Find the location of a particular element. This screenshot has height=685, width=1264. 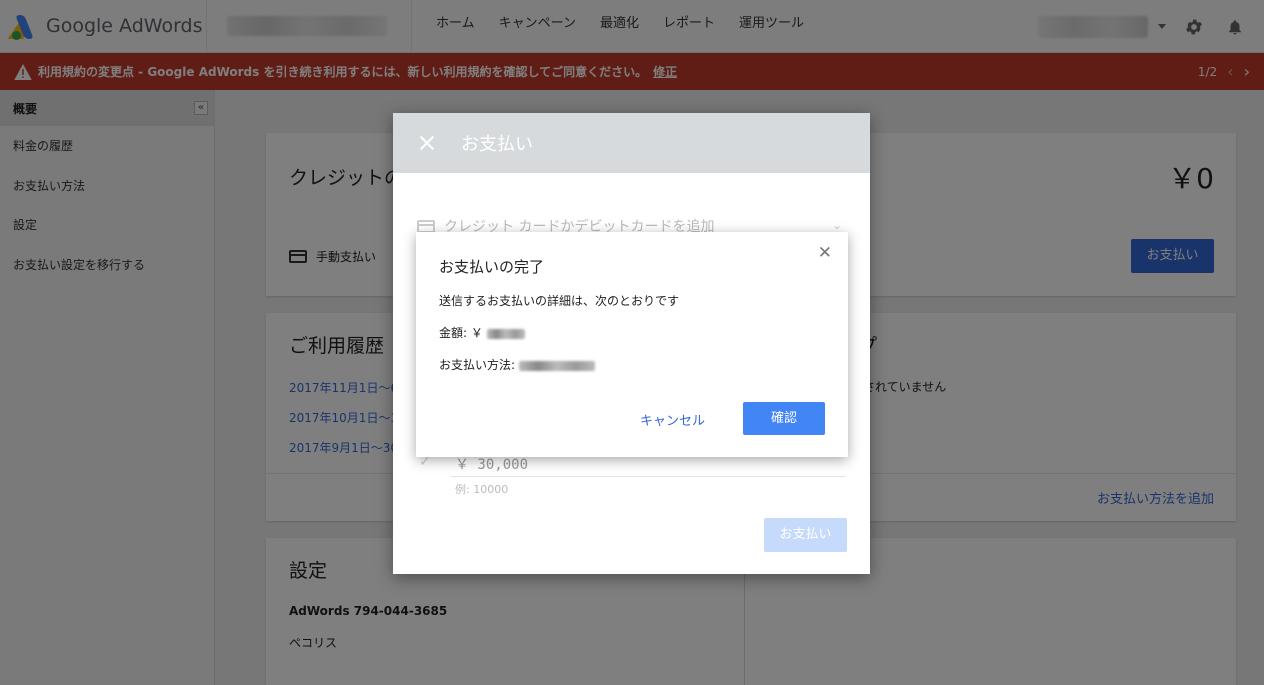

confirm-title: お支払いの完了 is located at coordinates (492, 267).